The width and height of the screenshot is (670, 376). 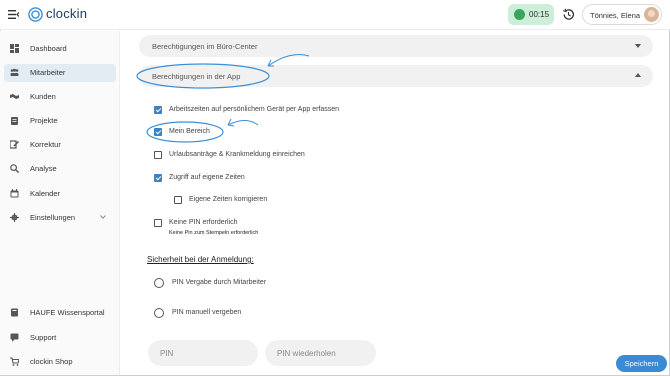 I want to click on menu-collapse-icon, so click(x=13, y=14).